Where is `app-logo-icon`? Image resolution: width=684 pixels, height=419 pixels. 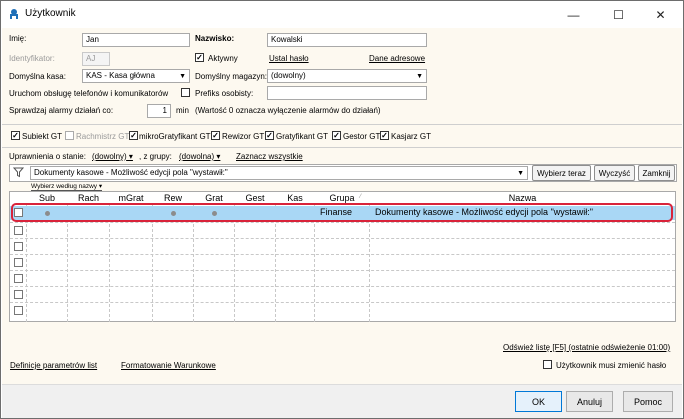 app-logo-icon is located at coordinates (14, 14).